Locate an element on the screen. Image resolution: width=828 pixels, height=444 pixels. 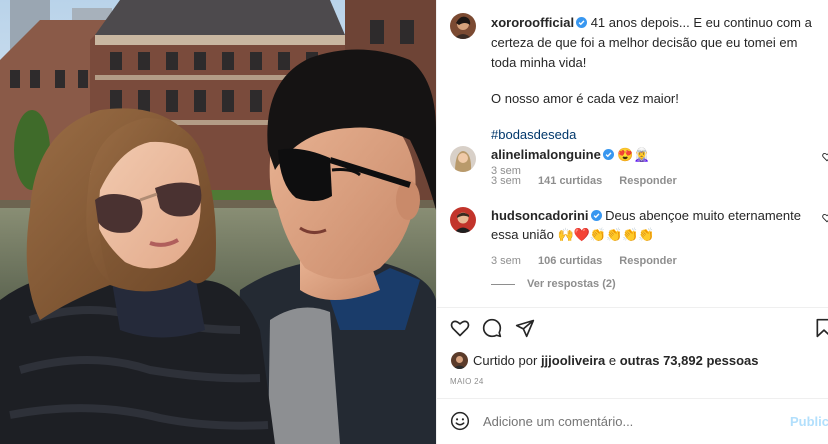
post-date: MAIO 24 is located at coordinates (467, 381).